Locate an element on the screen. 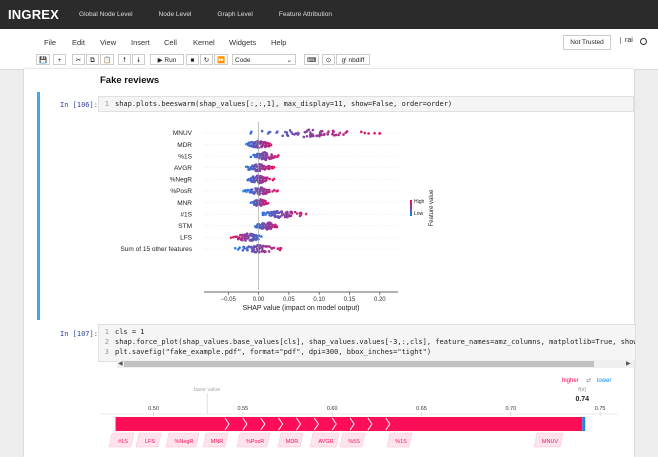  menu-view: View is located at coordinates (108, 42).